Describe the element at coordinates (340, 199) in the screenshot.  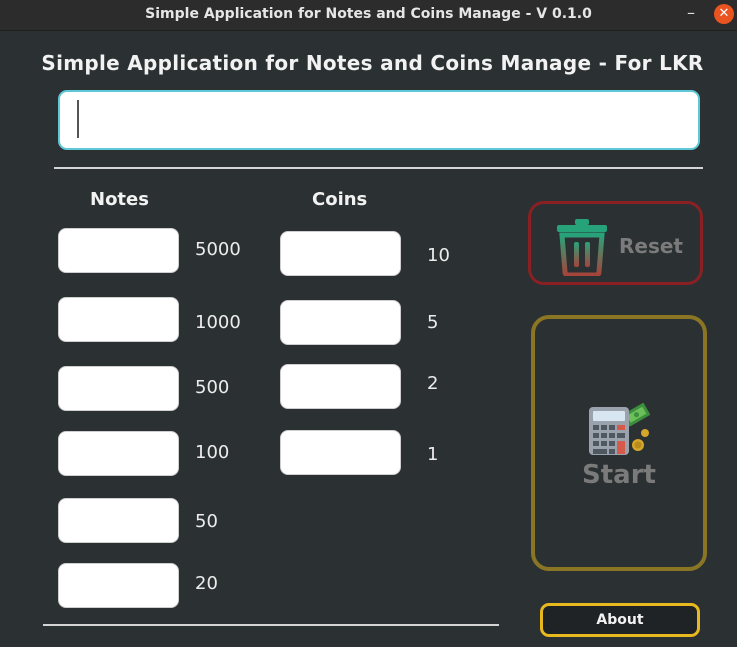
I see `coins-heading: Coins` at that location.